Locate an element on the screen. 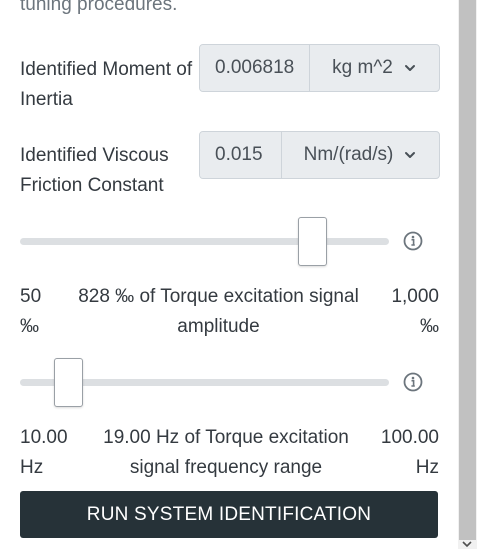 The height and width of the screenshot is (549, 477). inertia-input-group: 0.006818 kg m^2 is located at coordinates (319, 68).